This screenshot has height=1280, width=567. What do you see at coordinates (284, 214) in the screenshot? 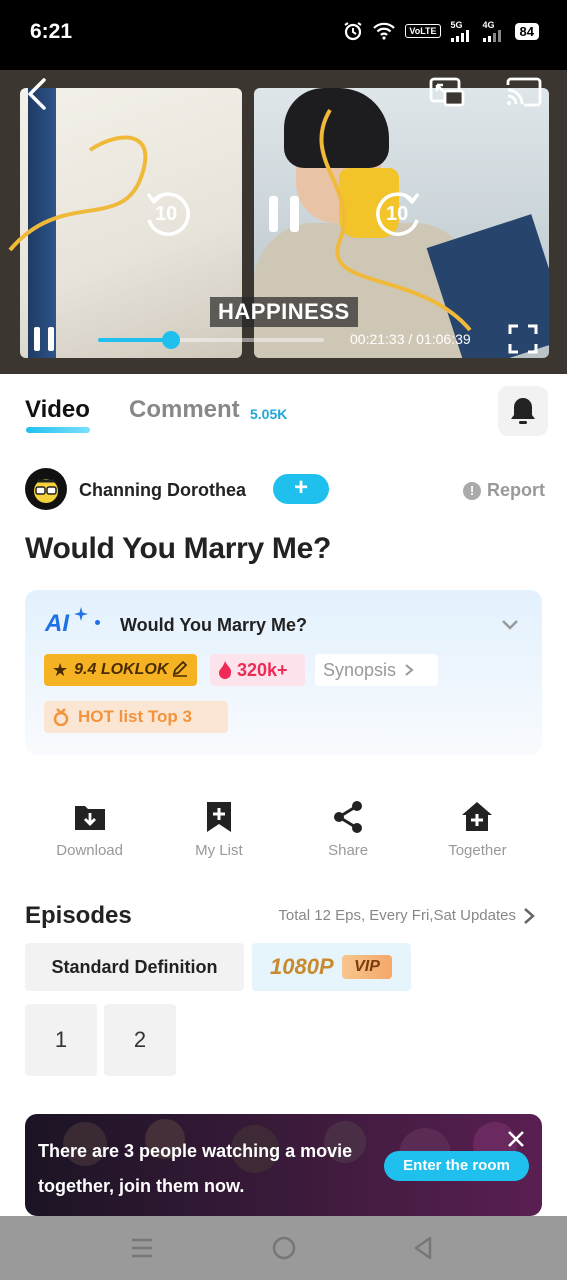
I see `pause-icon` at bounding box center [284, 214].